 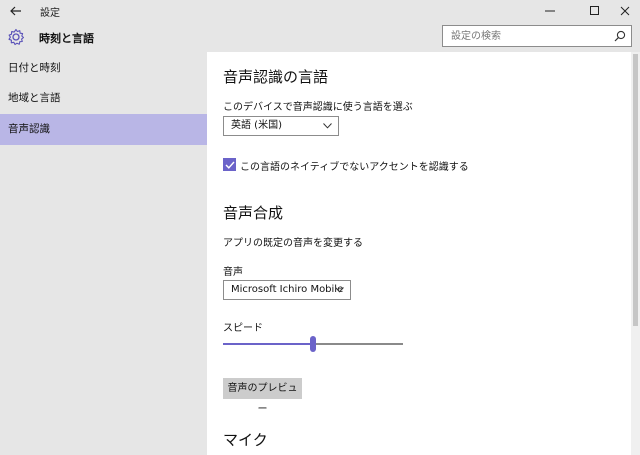 I want to click on checkmark-icon, so click(x=230, y=165).